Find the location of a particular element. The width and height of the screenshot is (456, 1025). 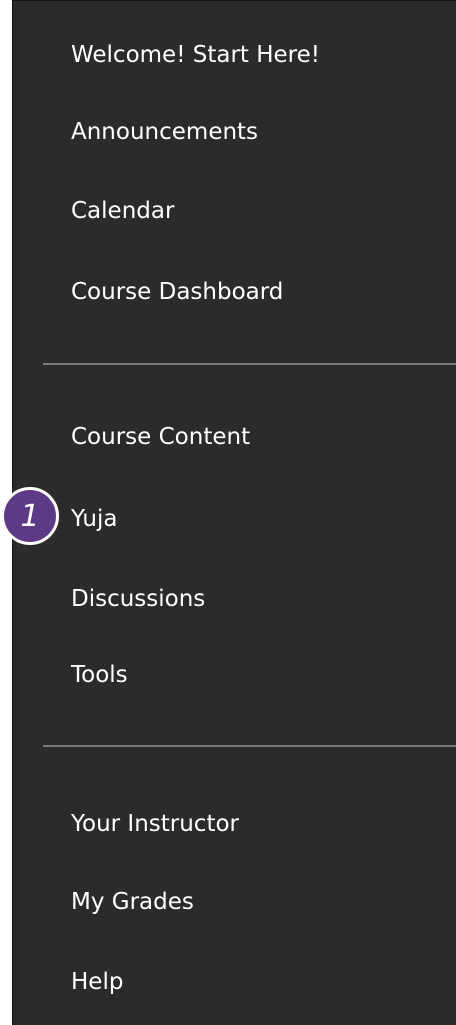

menu-item-calendar: Calendar is located at coordinates (122, 211).